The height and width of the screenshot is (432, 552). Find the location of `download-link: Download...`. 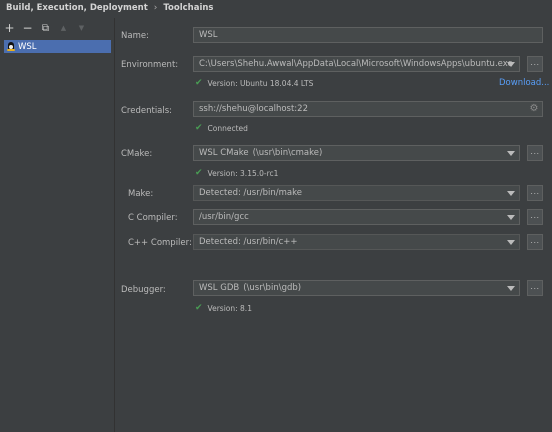

download-link: Download... is located at coordinates (524, 83).